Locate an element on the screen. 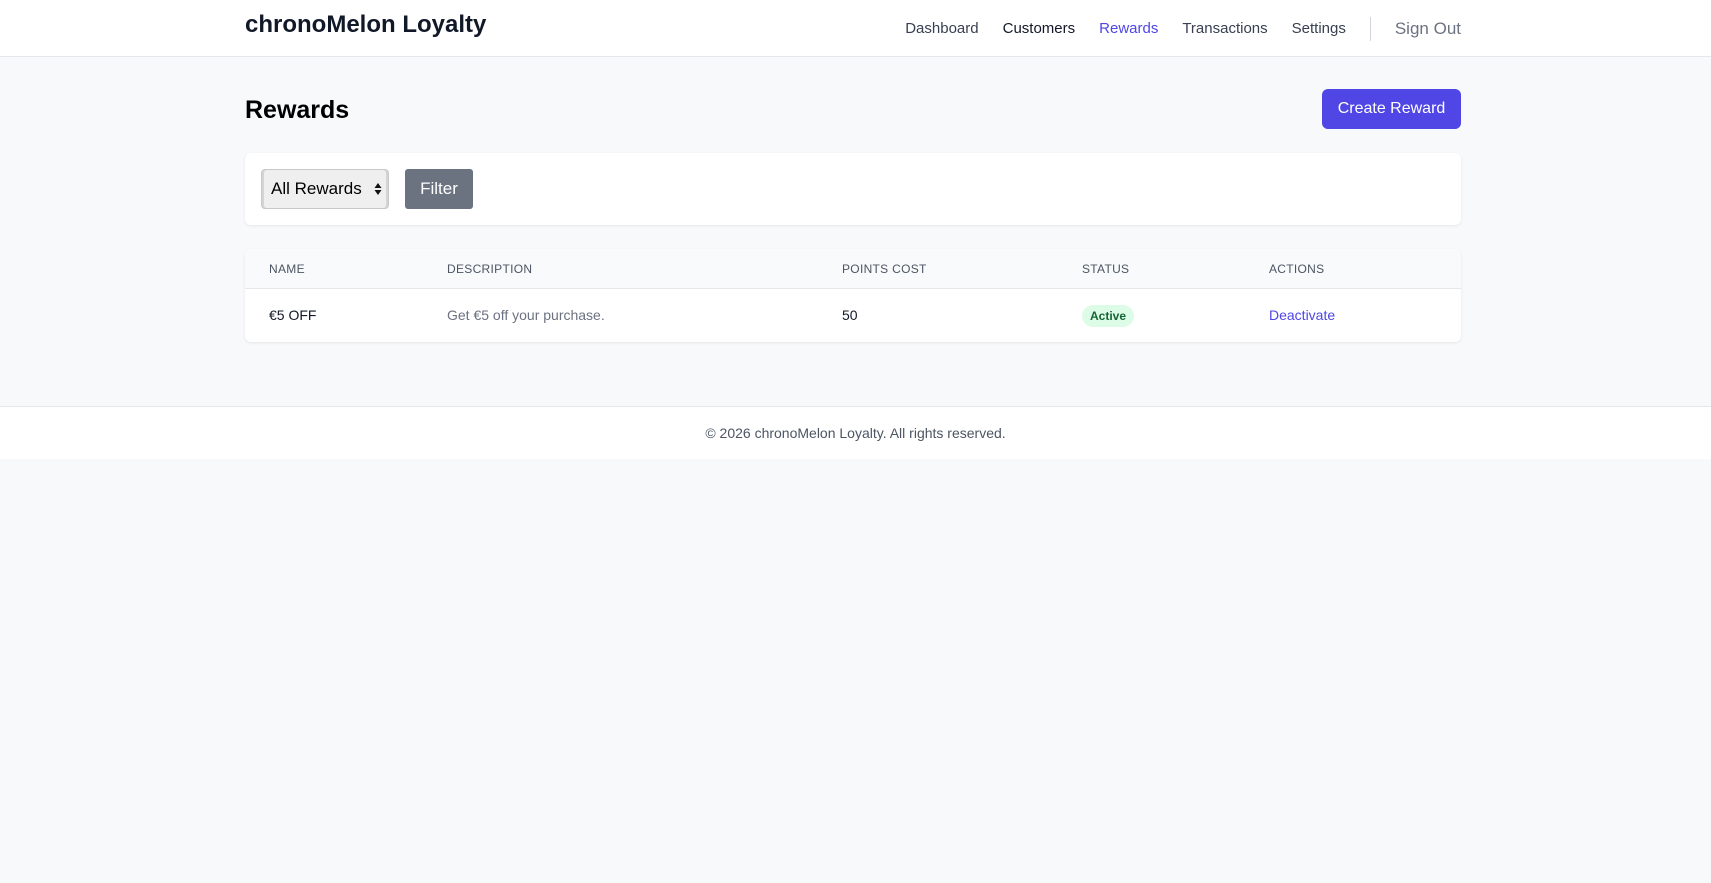 This screenshot has height=883, width=1711. reward-filter-select: All Rewards is located at coordinates (325, 189).